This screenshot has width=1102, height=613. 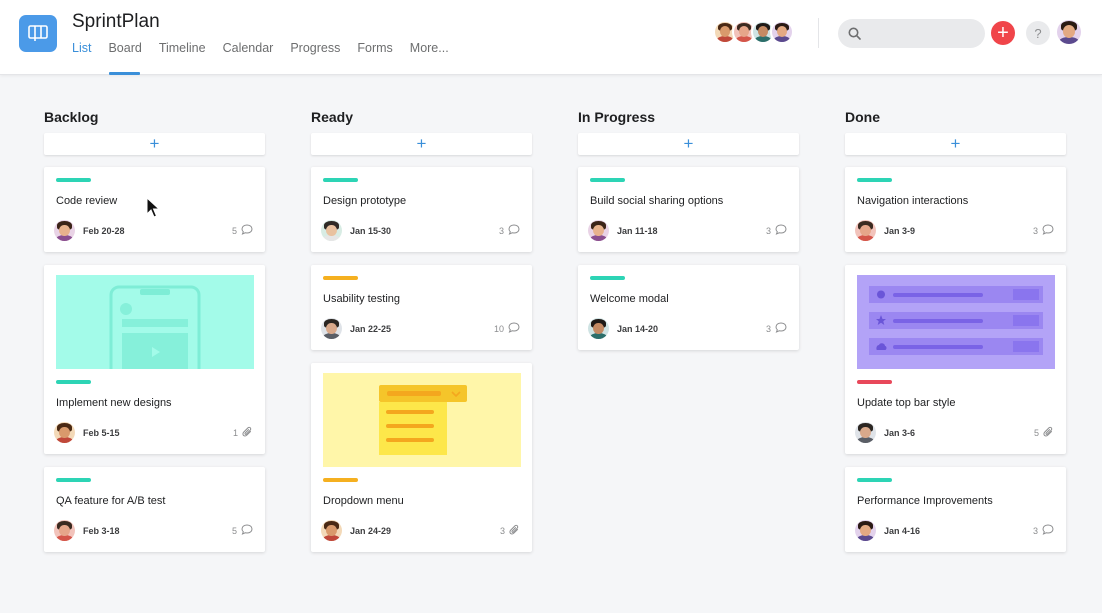 I want to click on task-card: Implement new designs Feb 5-15 1, so click(x=154, y=359).